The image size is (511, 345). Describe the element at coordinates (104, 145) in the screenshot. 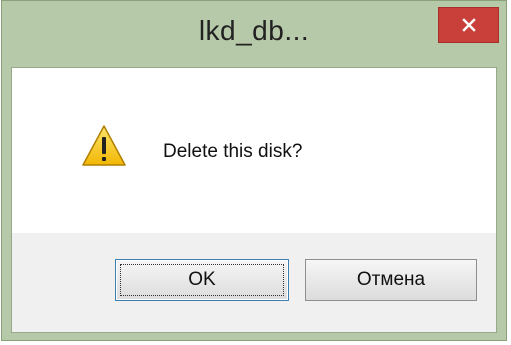

I see `warning-icon` at that location.